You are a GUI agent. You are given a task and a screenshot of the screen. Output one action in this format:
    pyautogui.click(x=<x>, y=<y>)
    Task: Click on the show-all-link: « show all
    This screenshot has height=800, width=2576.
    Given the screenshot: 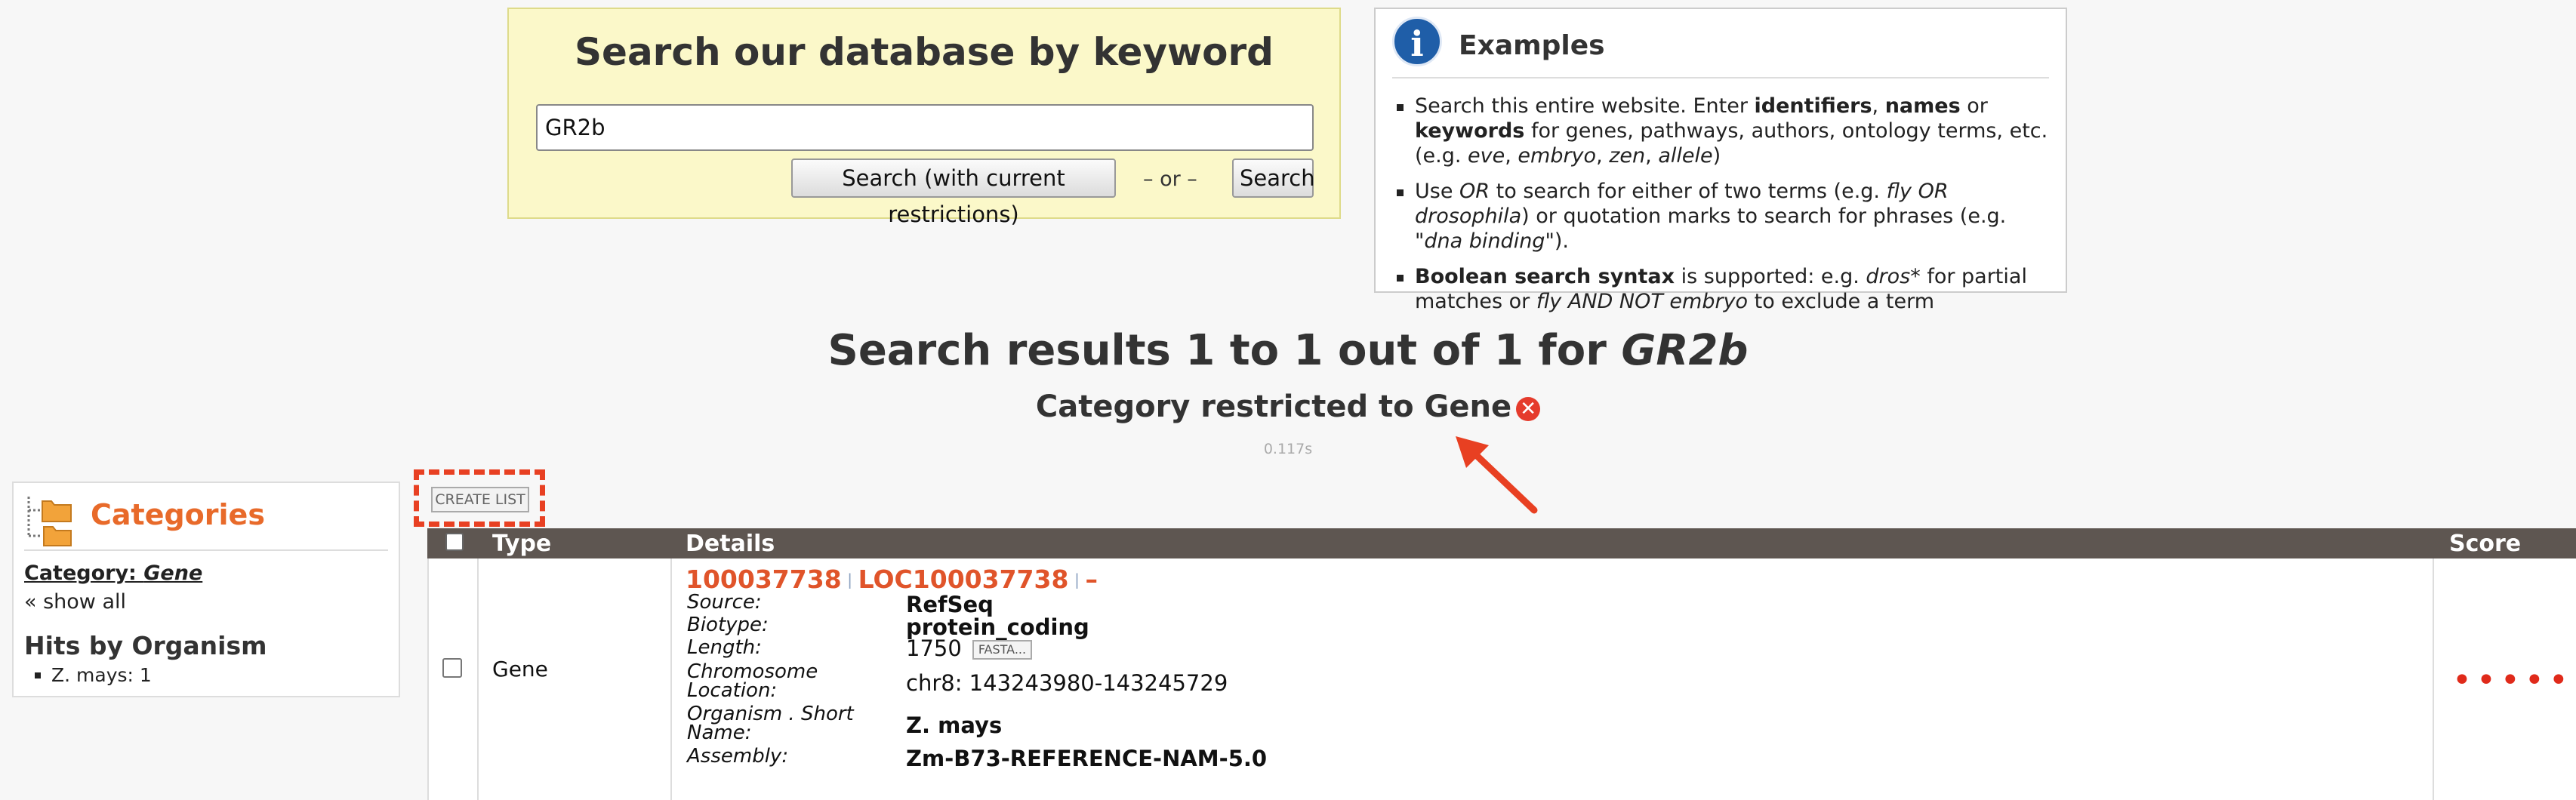 What is the action you would take?
    pyautogui.click(x=75, y=602)
    